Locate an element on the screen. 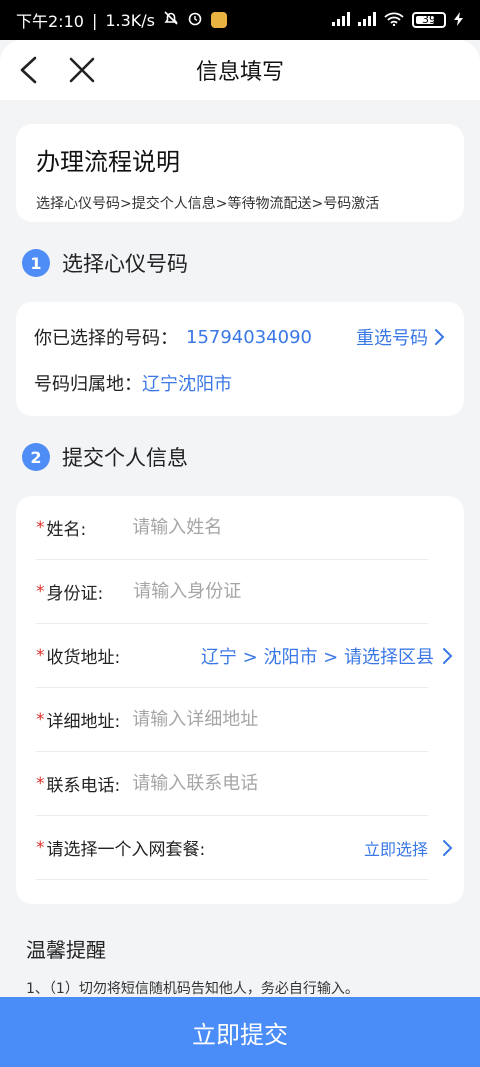  process-card: 办理流程说明 选择心仪号码>提交个人信息>等待物流配送>号码激活 is located at coordinates (240, 173).